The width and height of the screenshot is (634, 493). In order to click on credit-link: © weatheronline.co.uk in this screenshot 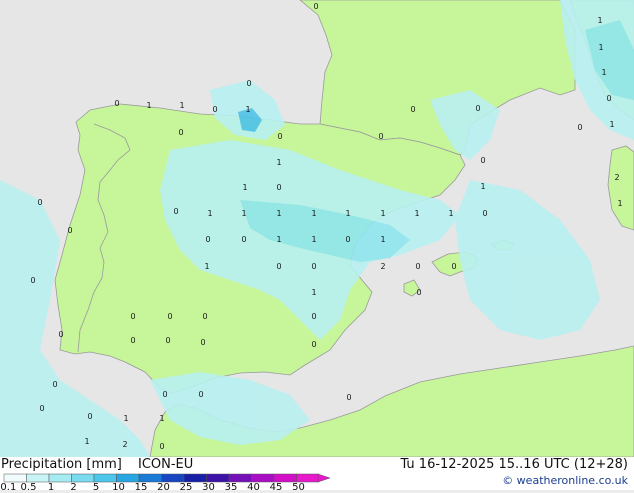, I will do `click(565, 480)`.